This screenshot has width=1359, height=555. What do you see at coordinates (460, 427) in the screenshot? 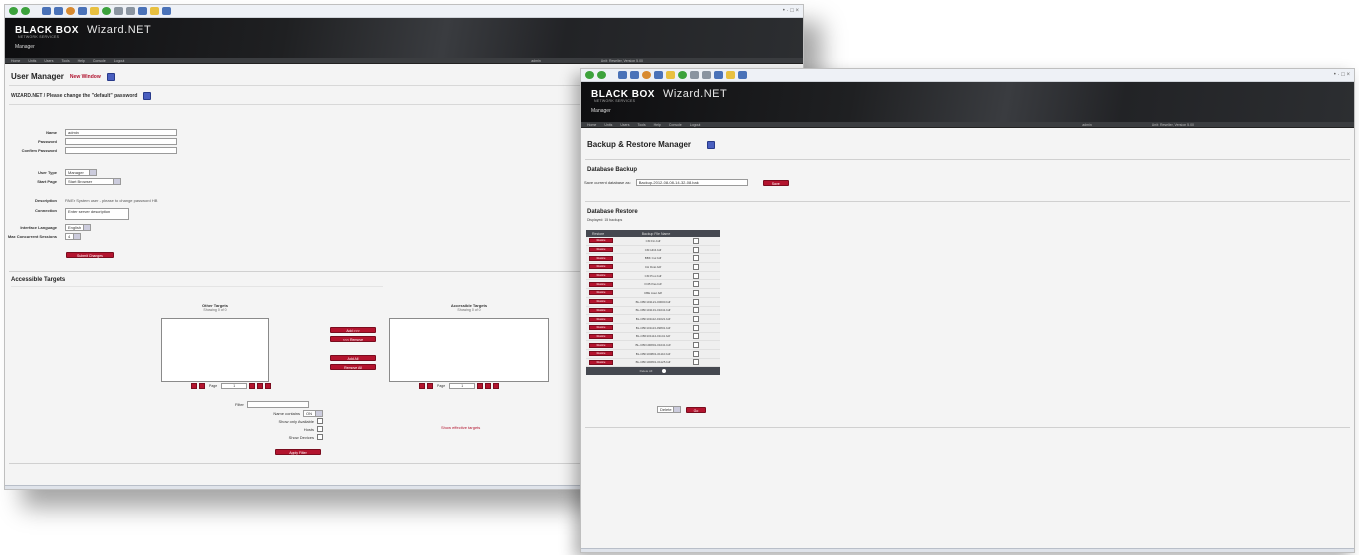
I see `effective-targets-link: Show effective targets` at bounding box center [460, 427].